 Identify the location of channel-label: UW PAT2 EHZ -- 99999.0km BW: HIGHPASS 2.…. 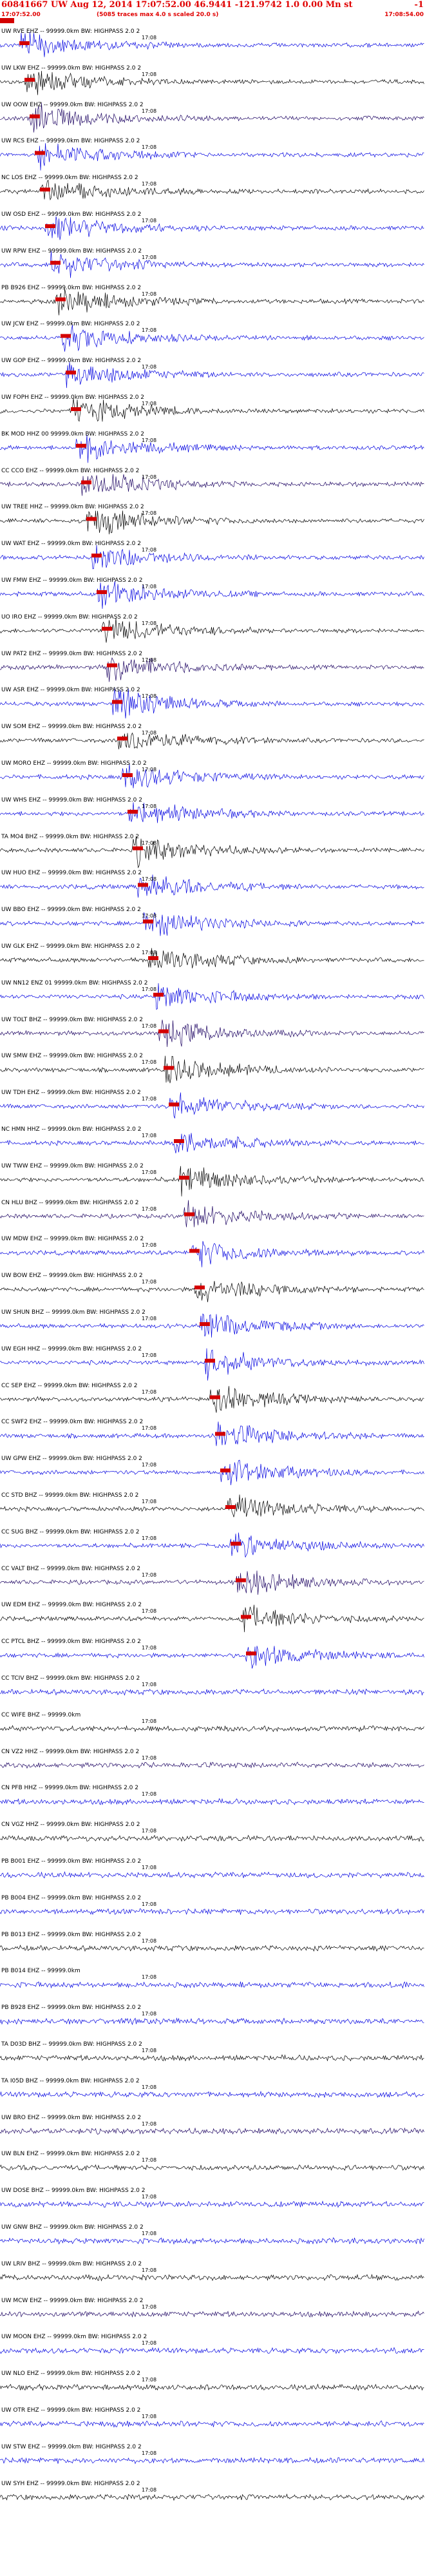
(72, 653).